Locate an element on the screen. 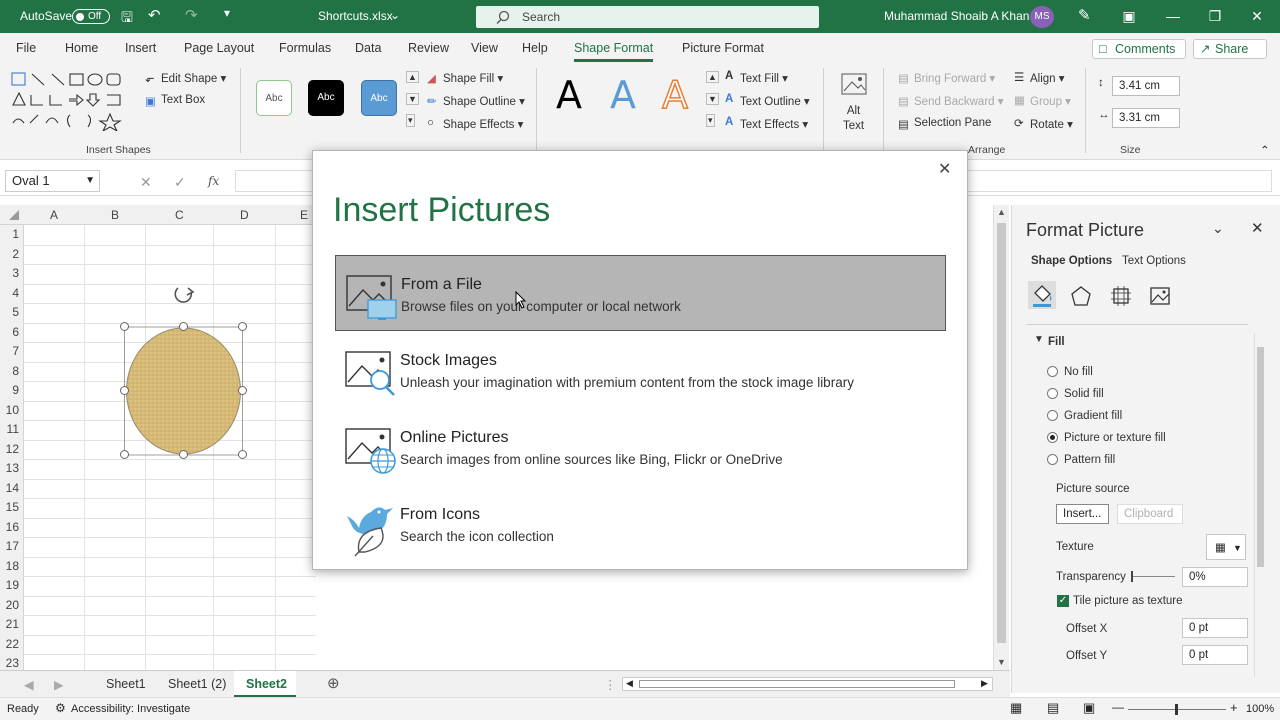 The image size is (1280, 720). shape-effects-button: Shape Effects ▾ is located at coordinates (483, 124).